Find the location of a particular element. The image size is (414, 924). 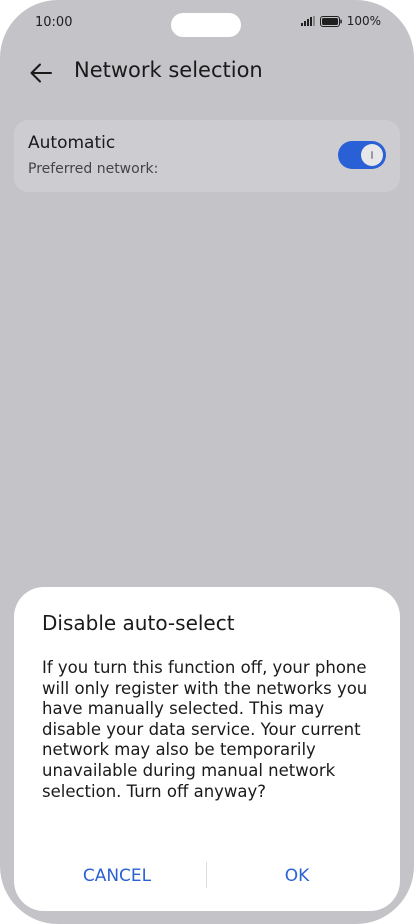

setting-title: Automatic is located at coordinates (72, 143).